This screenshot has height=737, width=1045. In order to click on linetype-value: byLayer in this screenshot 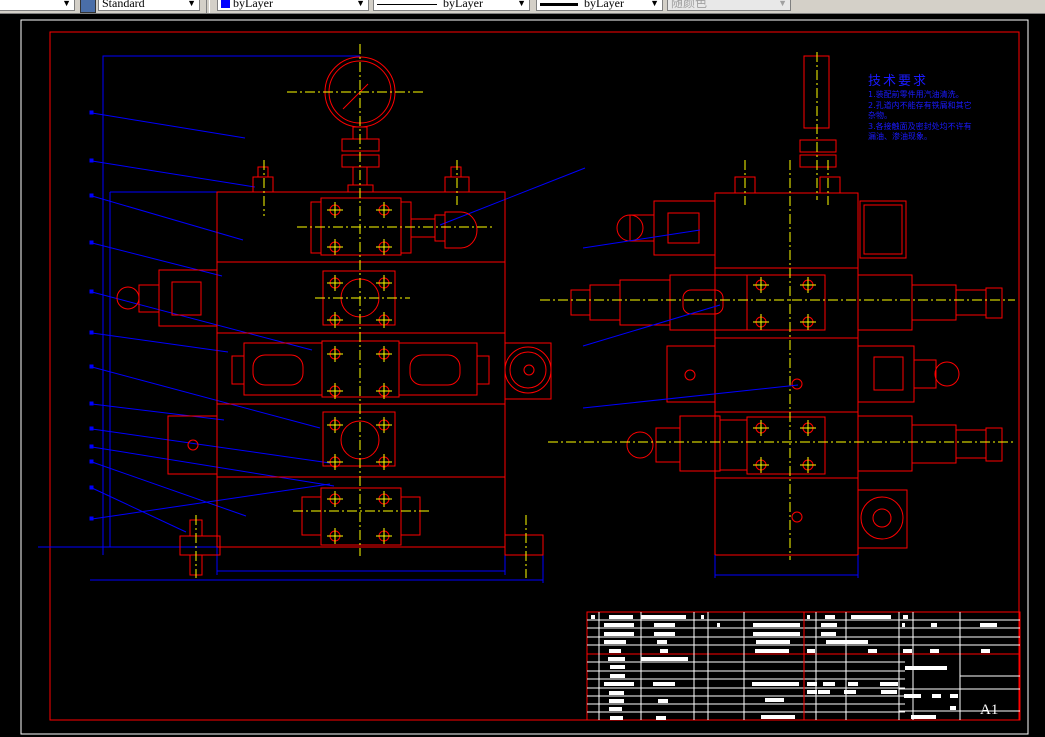, I will do `click(463, 5)`.